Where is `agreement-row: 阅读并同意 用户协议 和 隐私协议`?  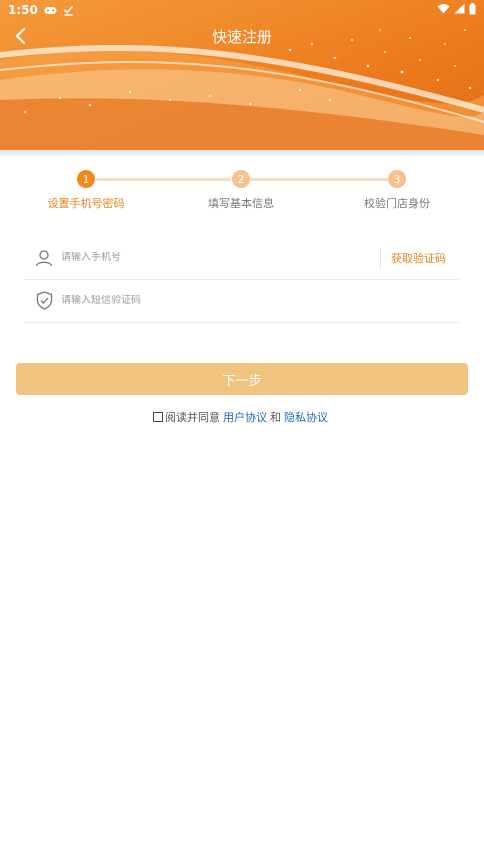
agreement-row: 阅读并同意 用户协议 和 隐私协议 is located at coordinates (242, 417).